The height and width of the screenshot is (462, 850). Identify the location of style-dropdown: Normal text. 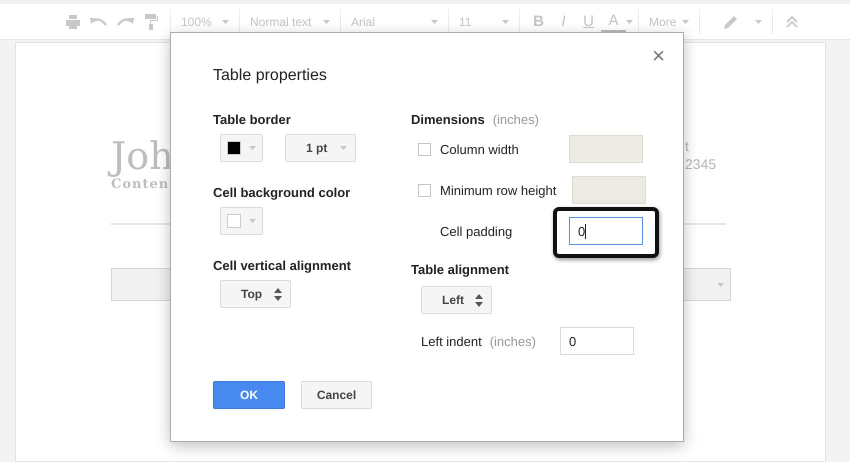
(290, 21).